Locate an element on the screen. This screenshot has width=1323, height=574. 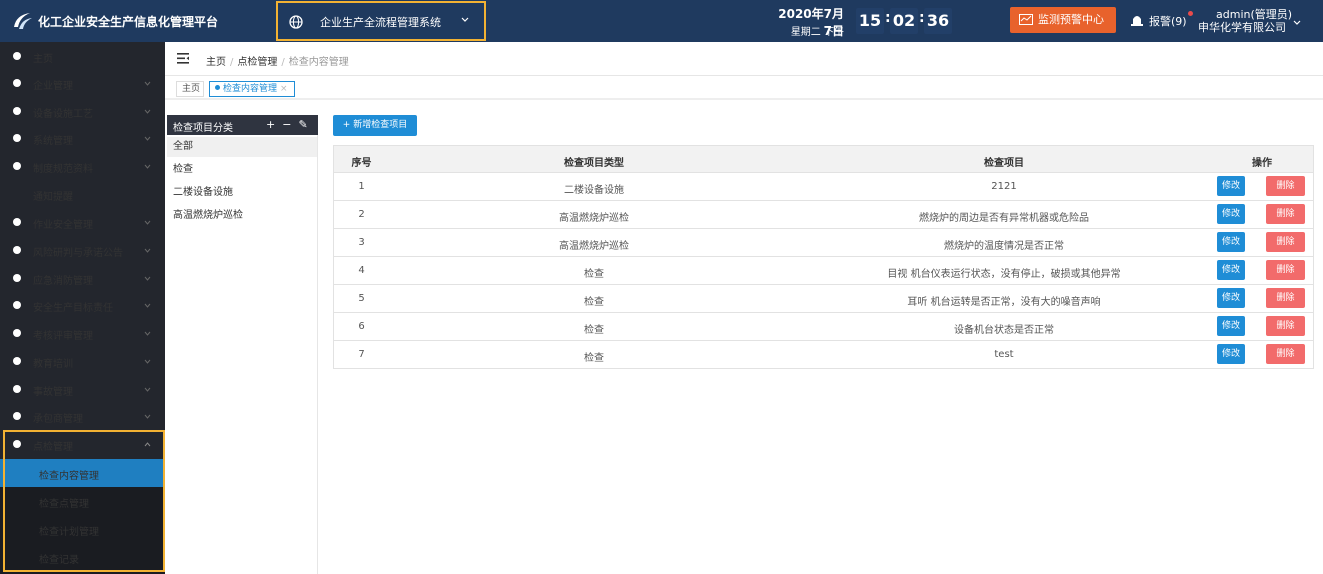
sidebar-item: 考核评审管理 is located at coordinates (82, 332).